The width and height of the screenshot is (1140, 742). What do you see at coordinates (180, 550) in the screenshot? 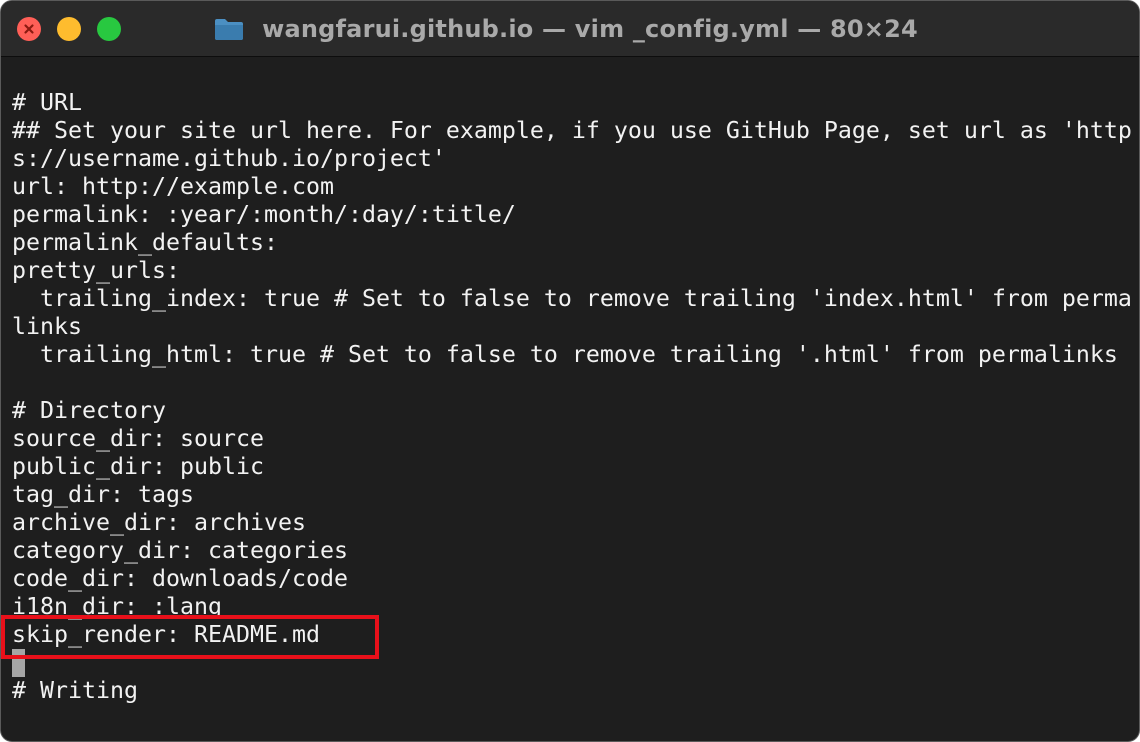
I see `config-line: category_dir: categories` at bounding box center [180, 550].